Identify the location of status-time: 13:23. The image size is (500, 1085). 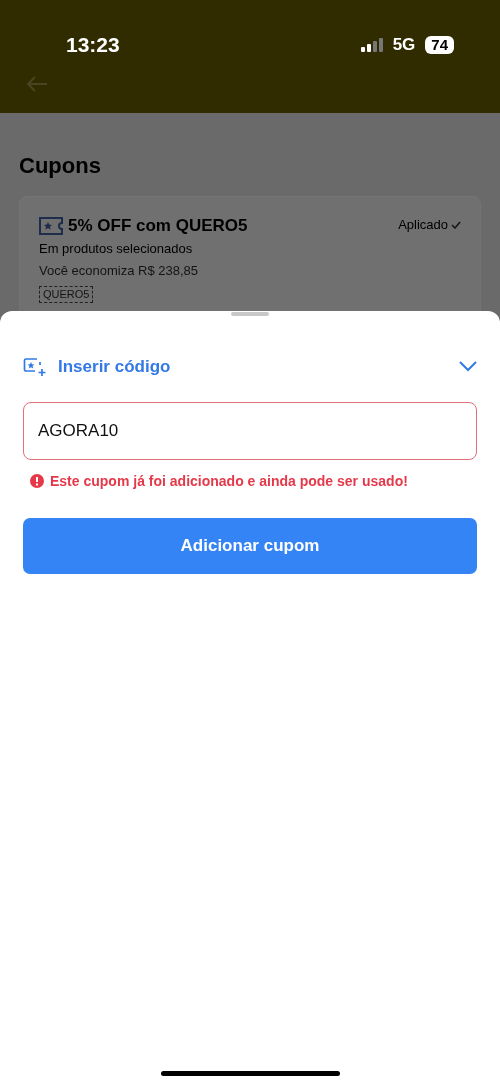
(93, 45).